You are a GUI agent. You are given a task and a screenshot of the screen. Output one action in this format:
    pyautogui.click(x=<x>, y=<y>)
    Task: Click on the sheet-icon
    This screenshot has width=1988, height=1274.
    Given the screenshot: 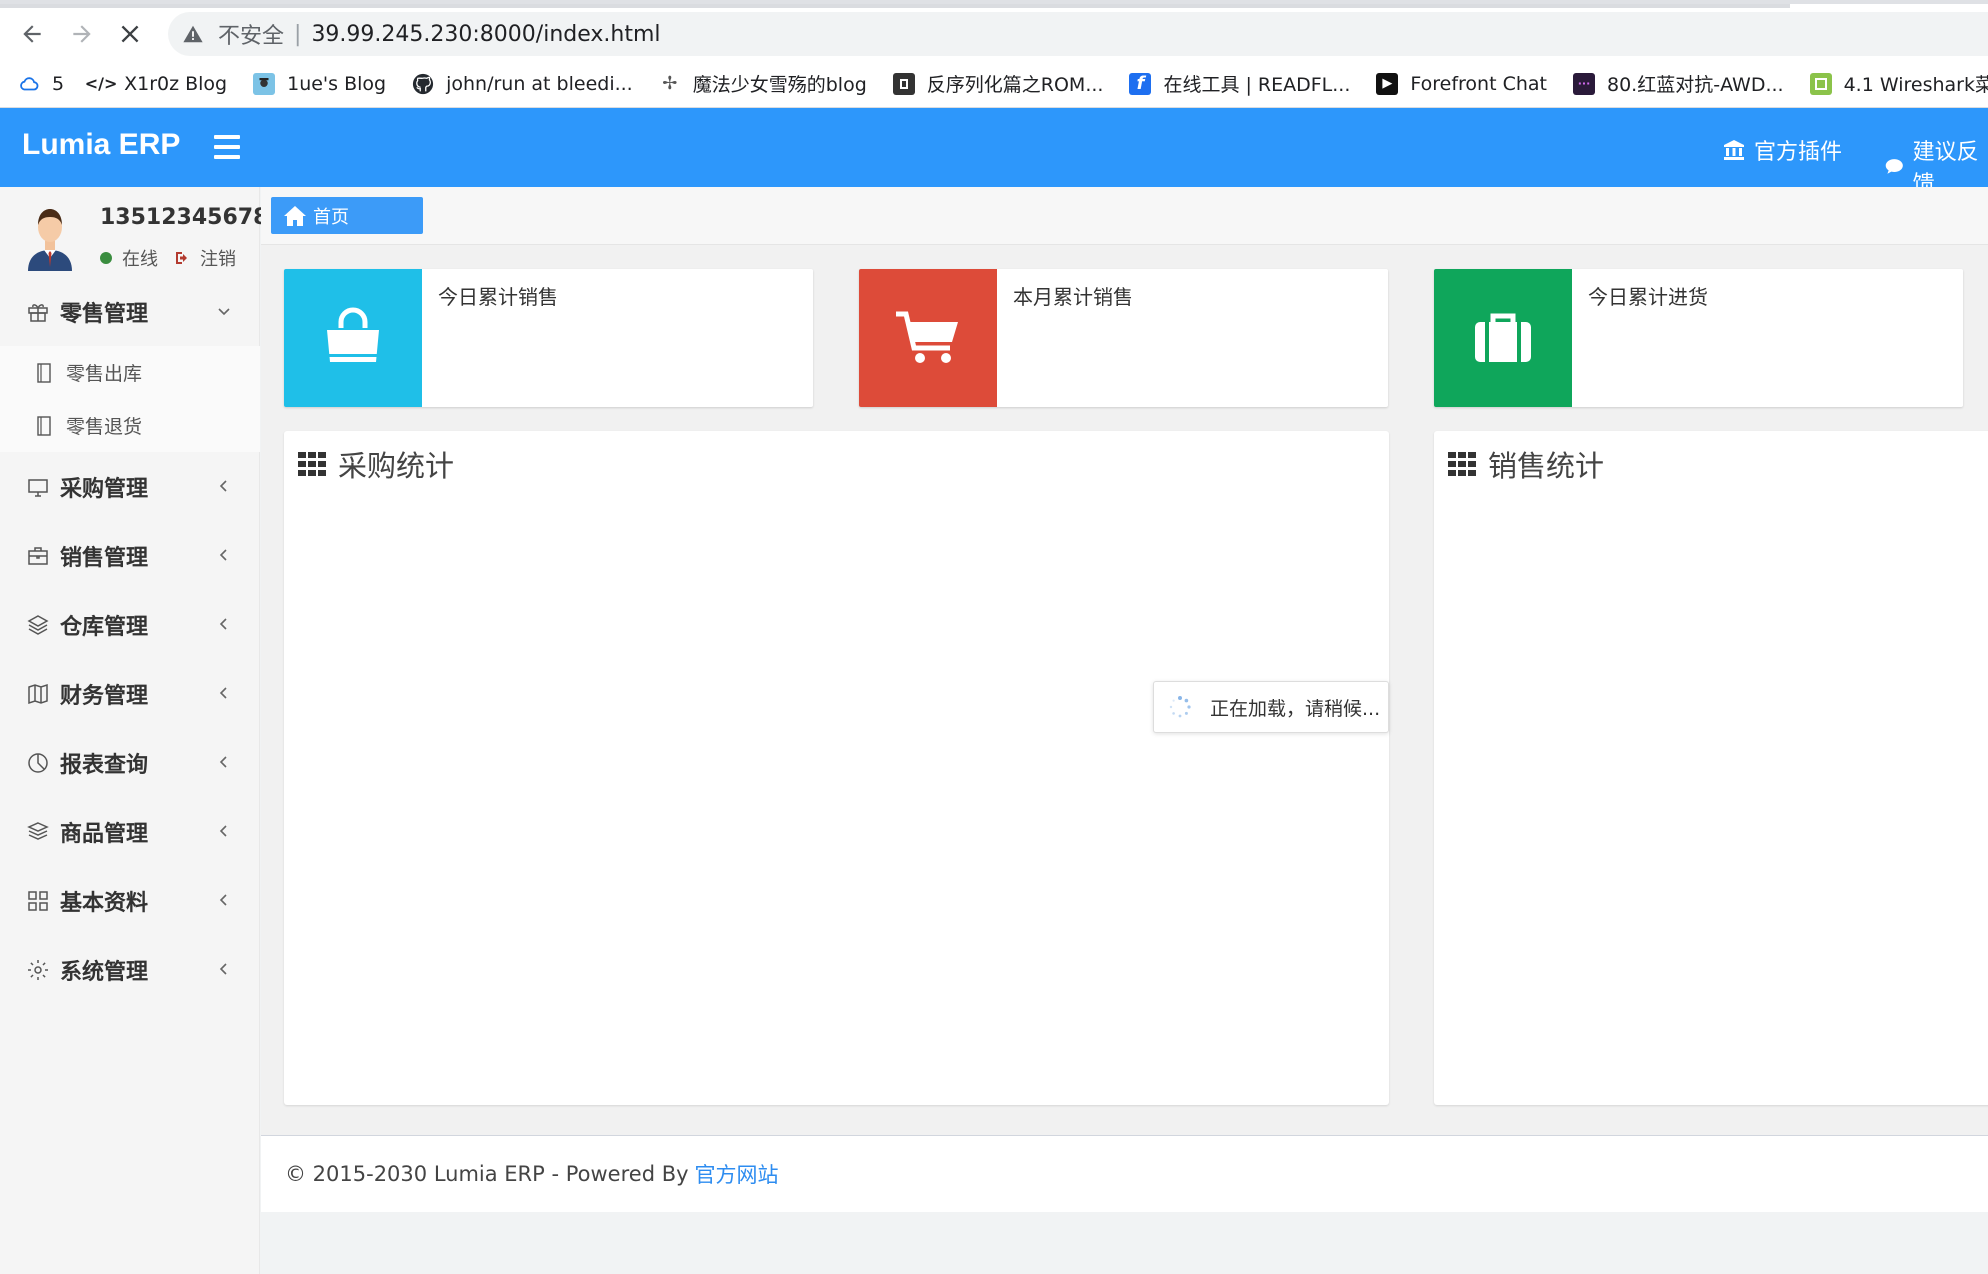 What is the action you would take?
    pyautogui.click(x=1820, y=83)
    